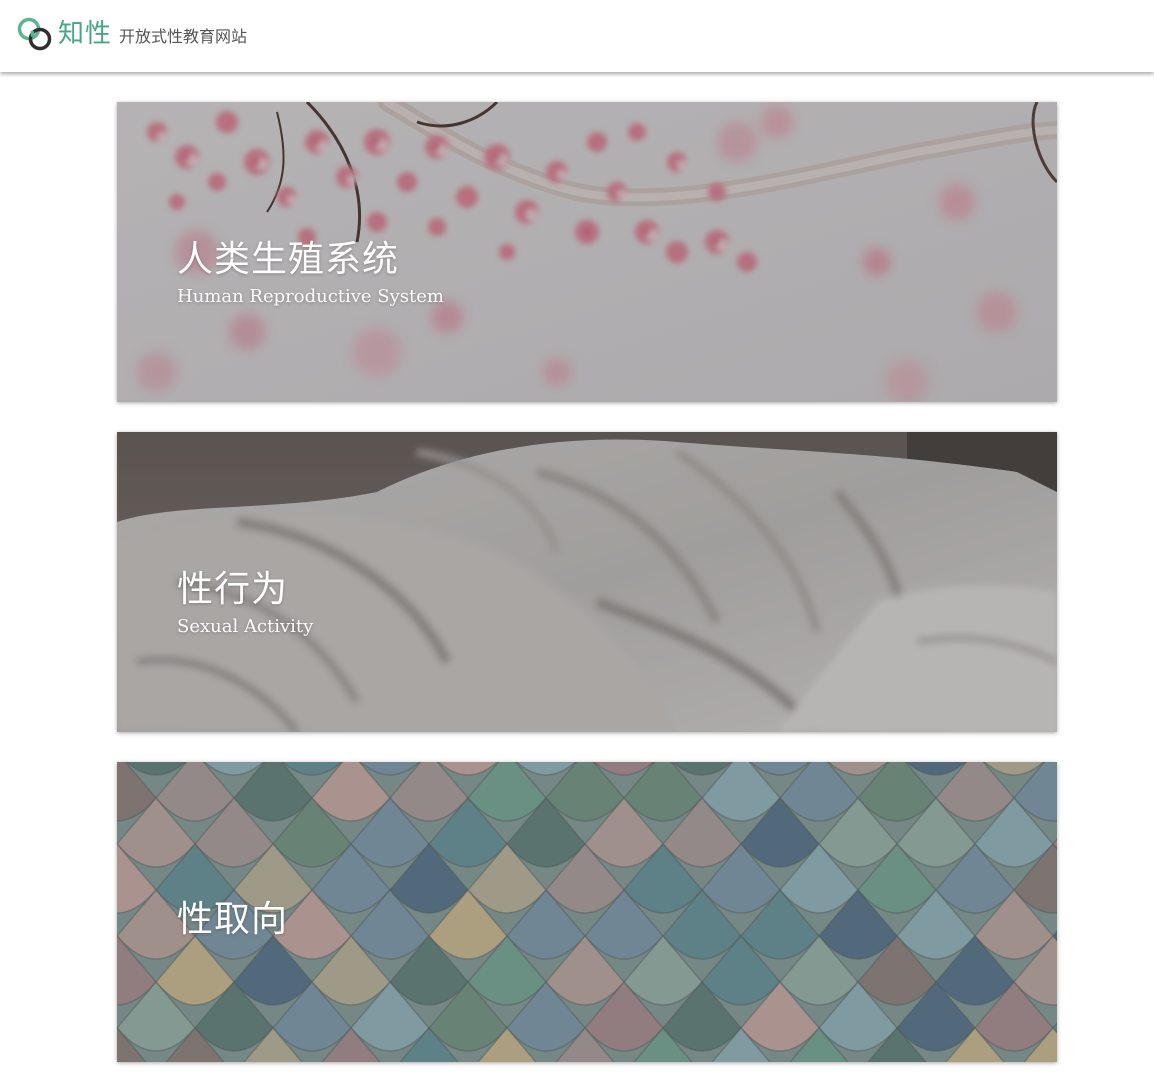 This screenshot has width=1154, height=1092. I want to click on brand-tagline: 开放式性教育网站, so click(183, 36).